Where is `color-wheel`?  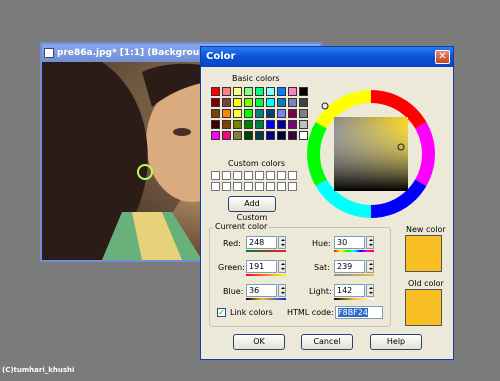
color-wheel is located at coordinates (371, 154).